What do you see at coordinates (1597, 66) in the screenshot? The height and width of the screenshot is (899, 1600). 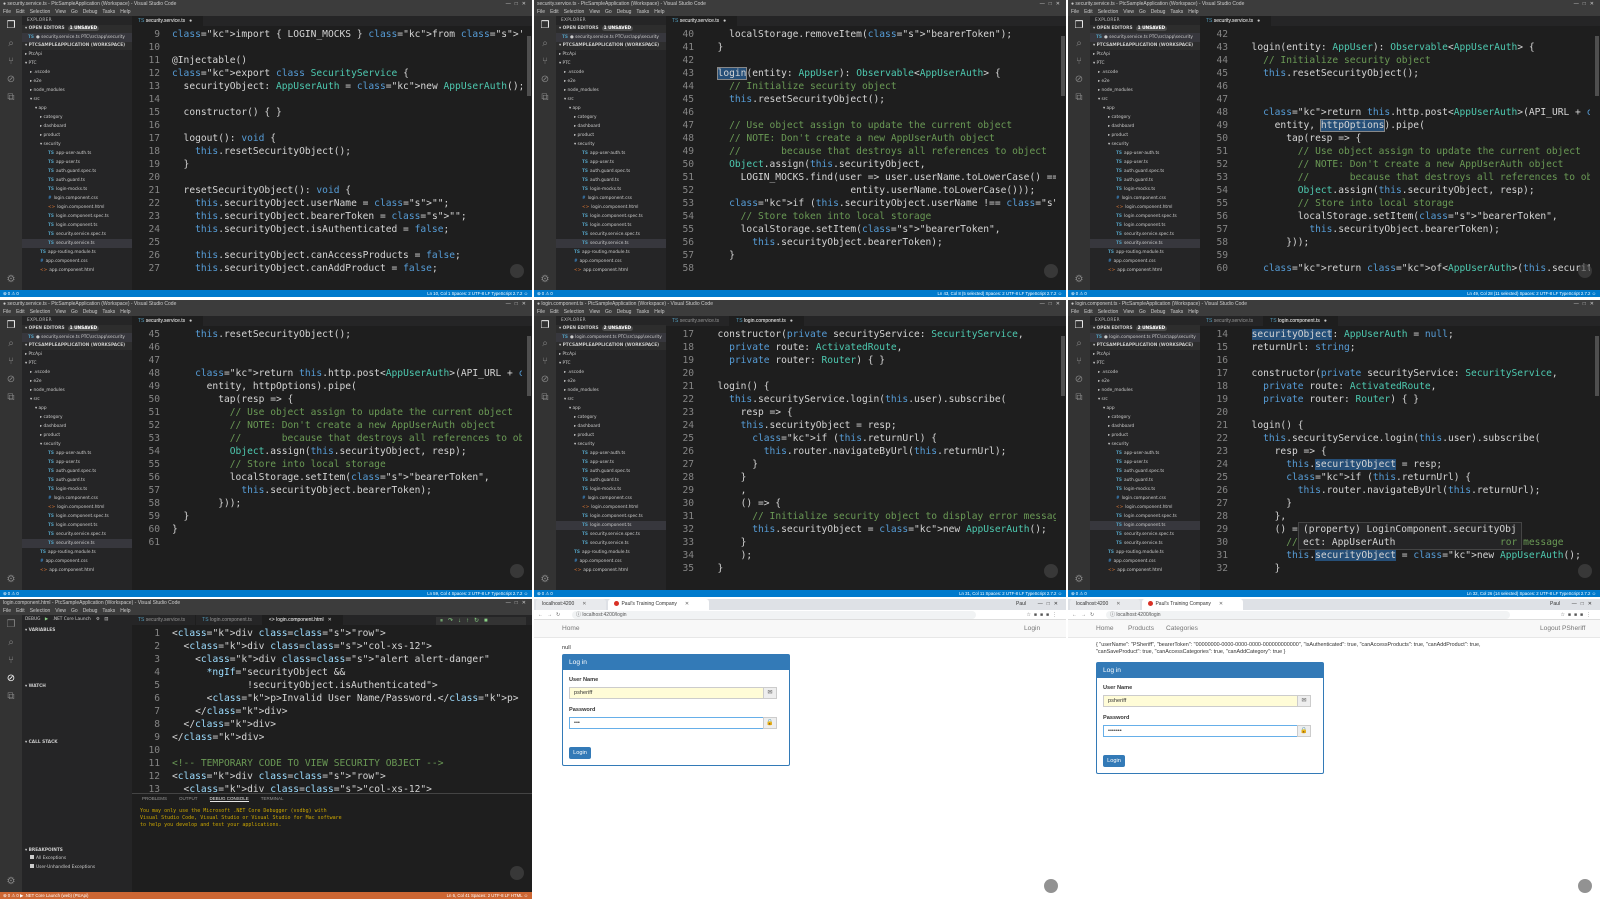 I see `scrollbar-thumb` at bounding box center [1597, 66].